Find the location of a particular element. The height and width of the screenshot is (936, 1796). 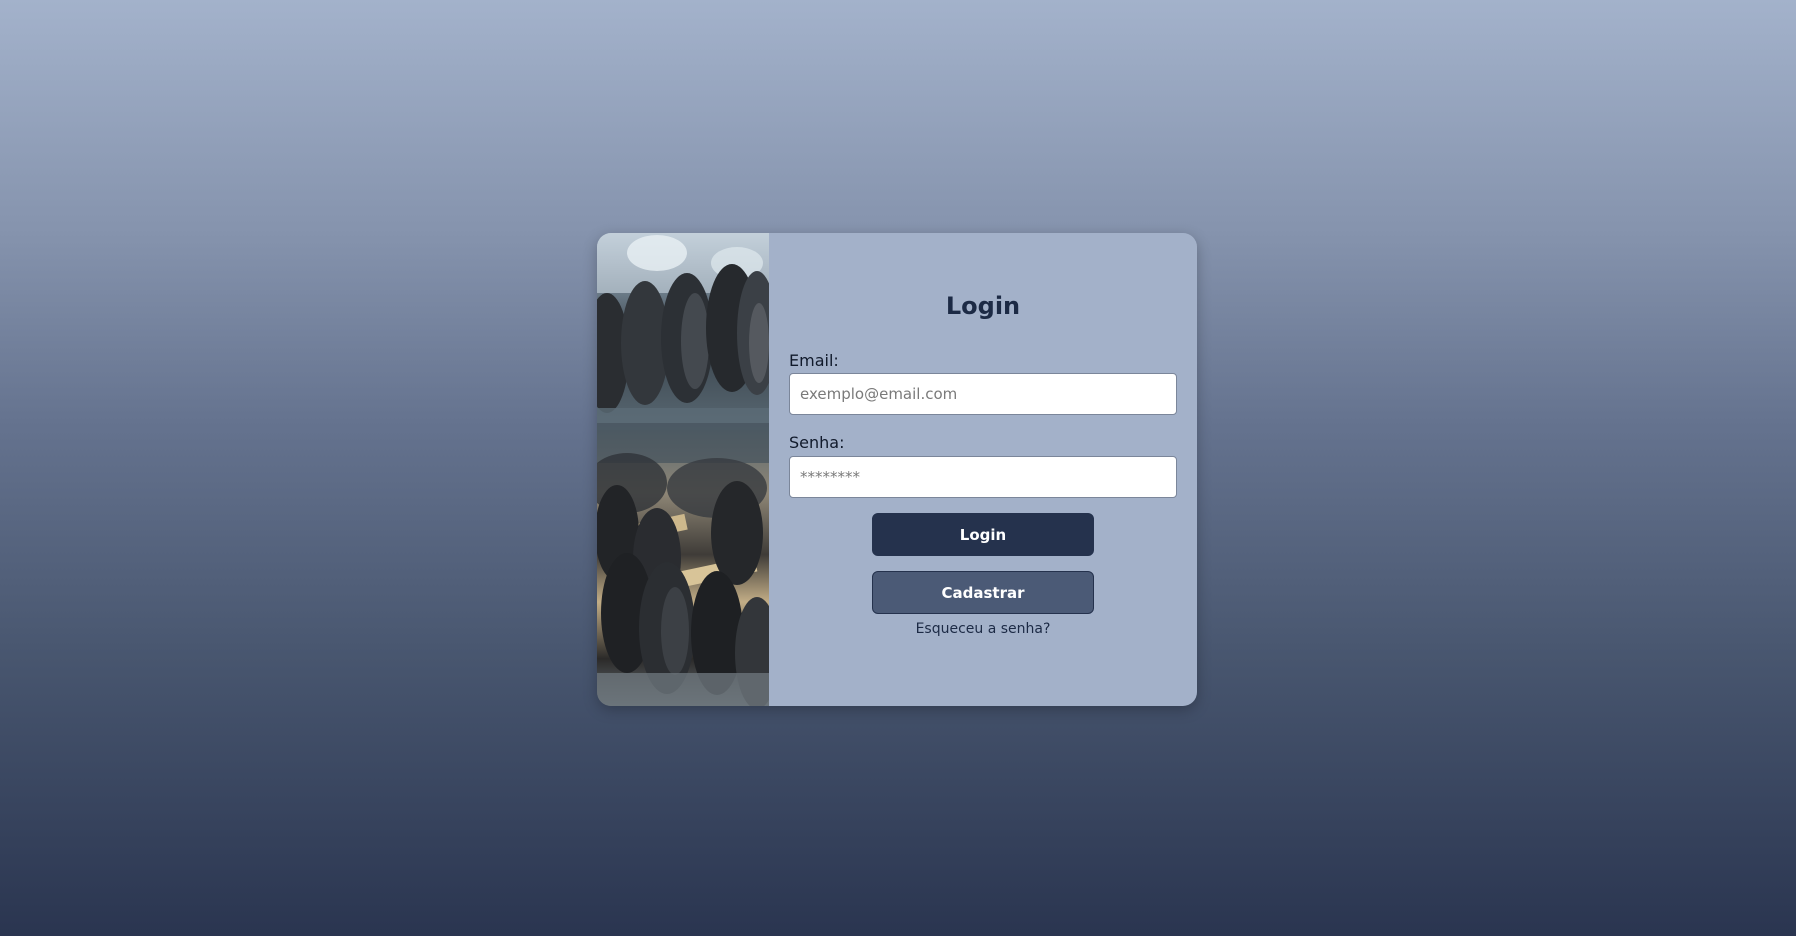

email-label: Email: is located at coordinates (814, 360).